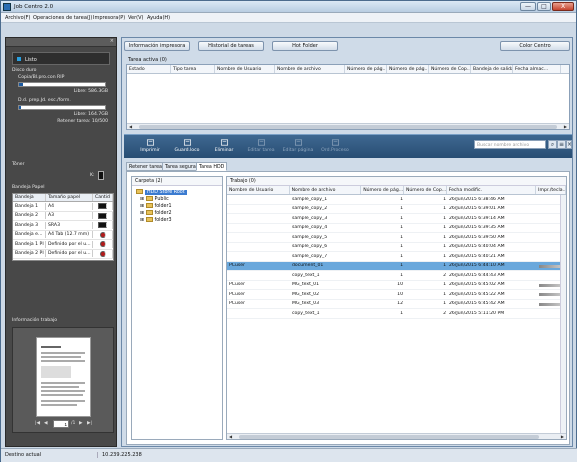 The width and height of the screenshot is (577, 462). What do you see at coordinates (396, 238) in the screenshot?
I see `job-row: sample_copy_5 1 1 26/Jun/2015 6:39:50 AM` at bounding box center [396, 238].